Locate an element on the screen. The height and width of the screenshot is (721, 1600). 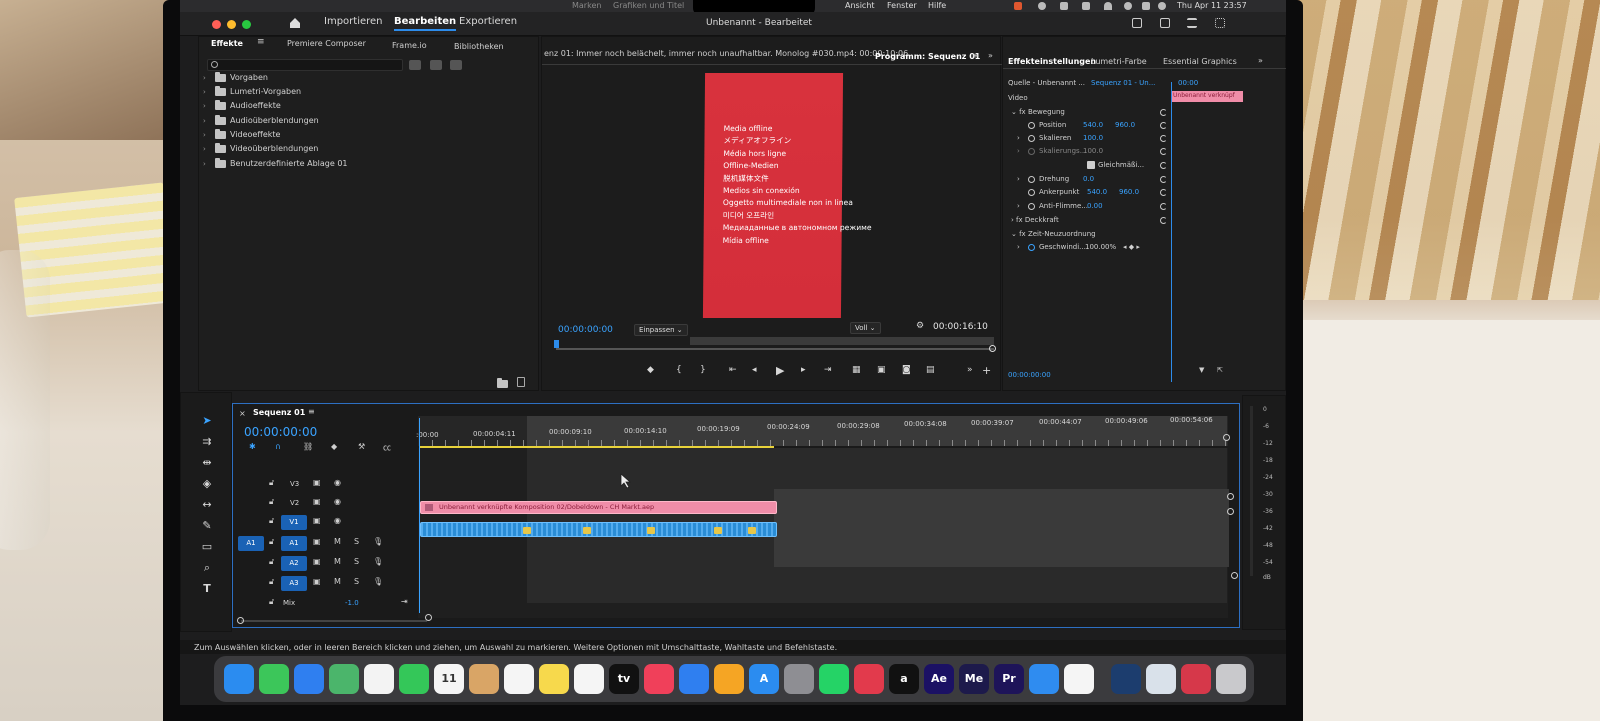
fullscreen-icon is located at coordinates (1220, 23).